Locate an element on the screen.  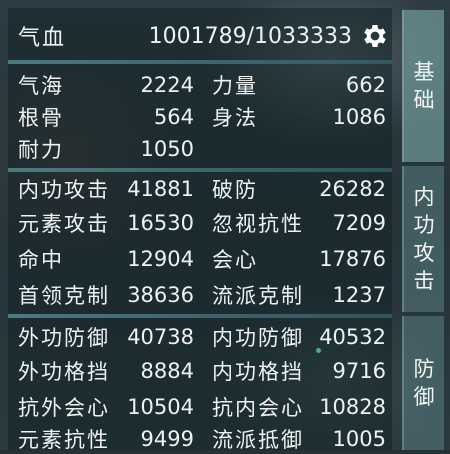
stat-value: 1086 is located at coordinates (359, 117).